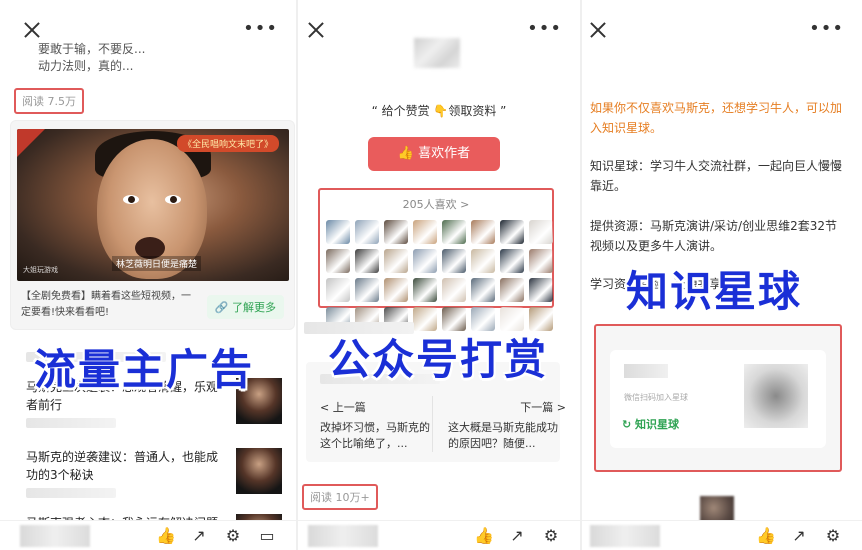  What do you see at coordinates (656, 397) in the screenshot?
I see `scan-hint: 微信扫码加入星球` at bounding box center [656, 397].